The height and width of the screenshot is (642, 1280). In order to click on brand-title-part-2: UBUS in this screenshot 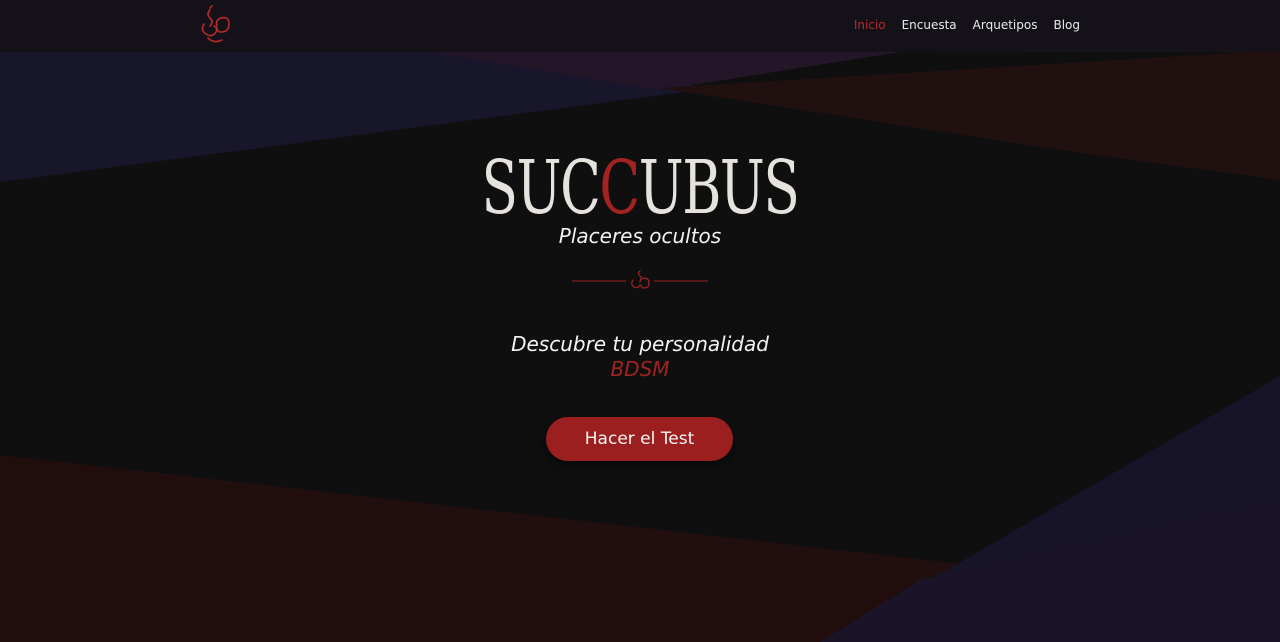, I will do `click(719, 188)`.